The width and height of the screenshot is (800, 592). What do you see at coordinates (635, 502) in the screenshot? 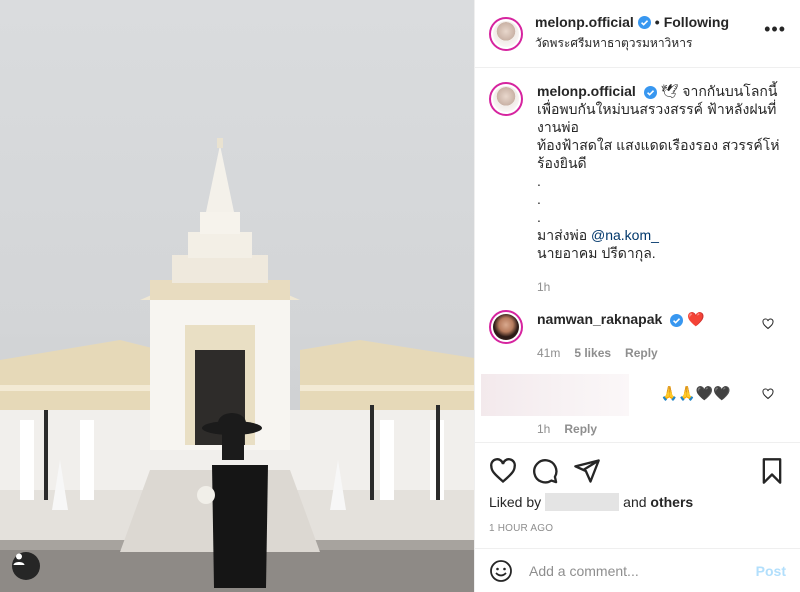
I see `liked-by-connector: and` at bounding box center [635, 502].